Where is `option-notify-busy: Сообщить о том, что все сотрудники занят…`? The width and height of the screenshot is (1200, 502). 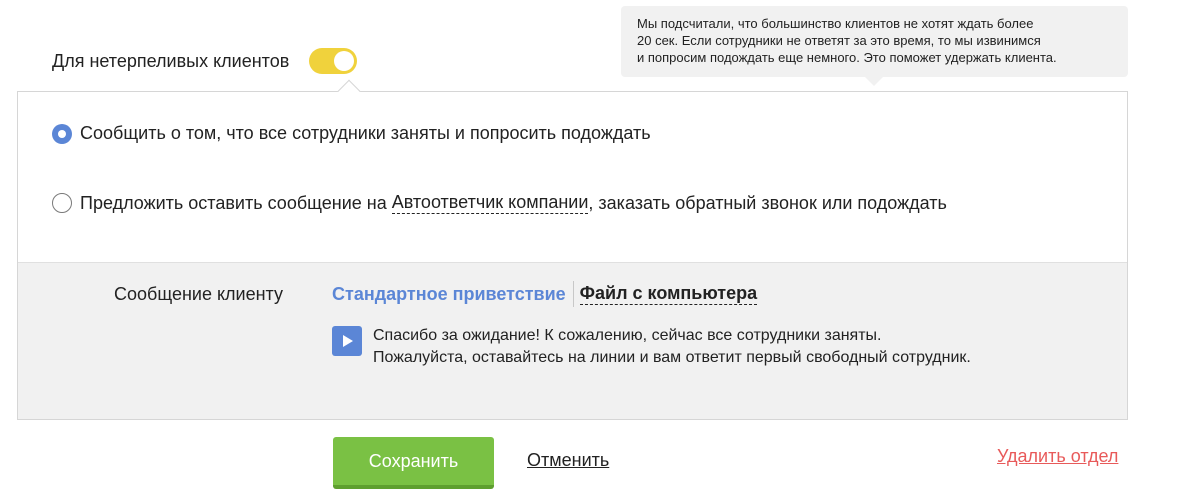 option-notify-busy: Сообщить о том, что все сотрудники занят… is located at coordinates (351, 133).